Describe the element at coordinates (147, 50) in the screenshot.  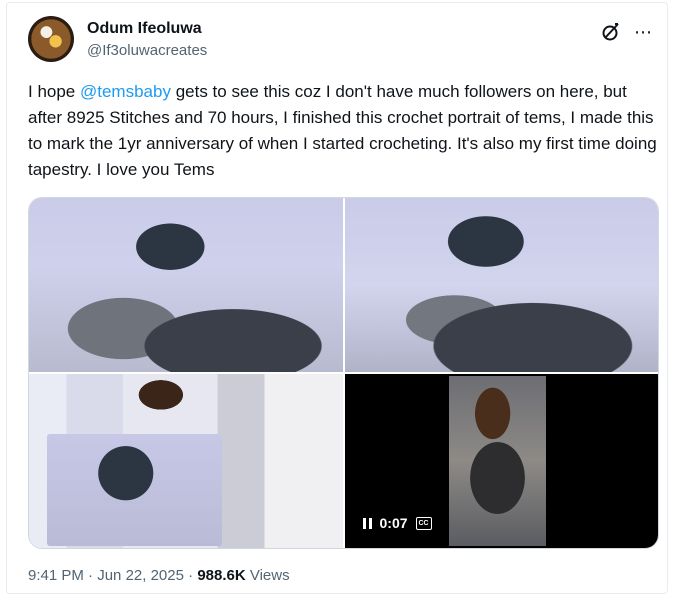
I see `author-handle: @If3oluwacreates` at that location.